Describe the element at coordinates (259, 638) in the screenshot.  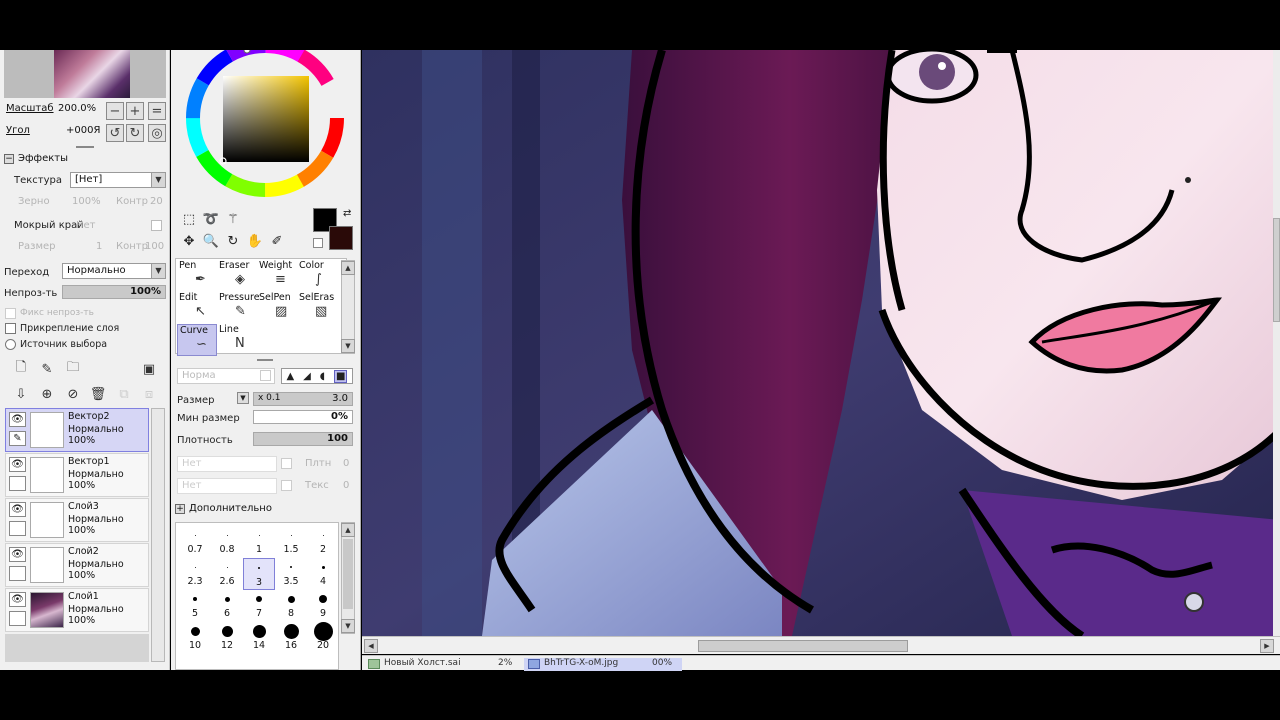
I see `brush-size-preset: 14` at that location.